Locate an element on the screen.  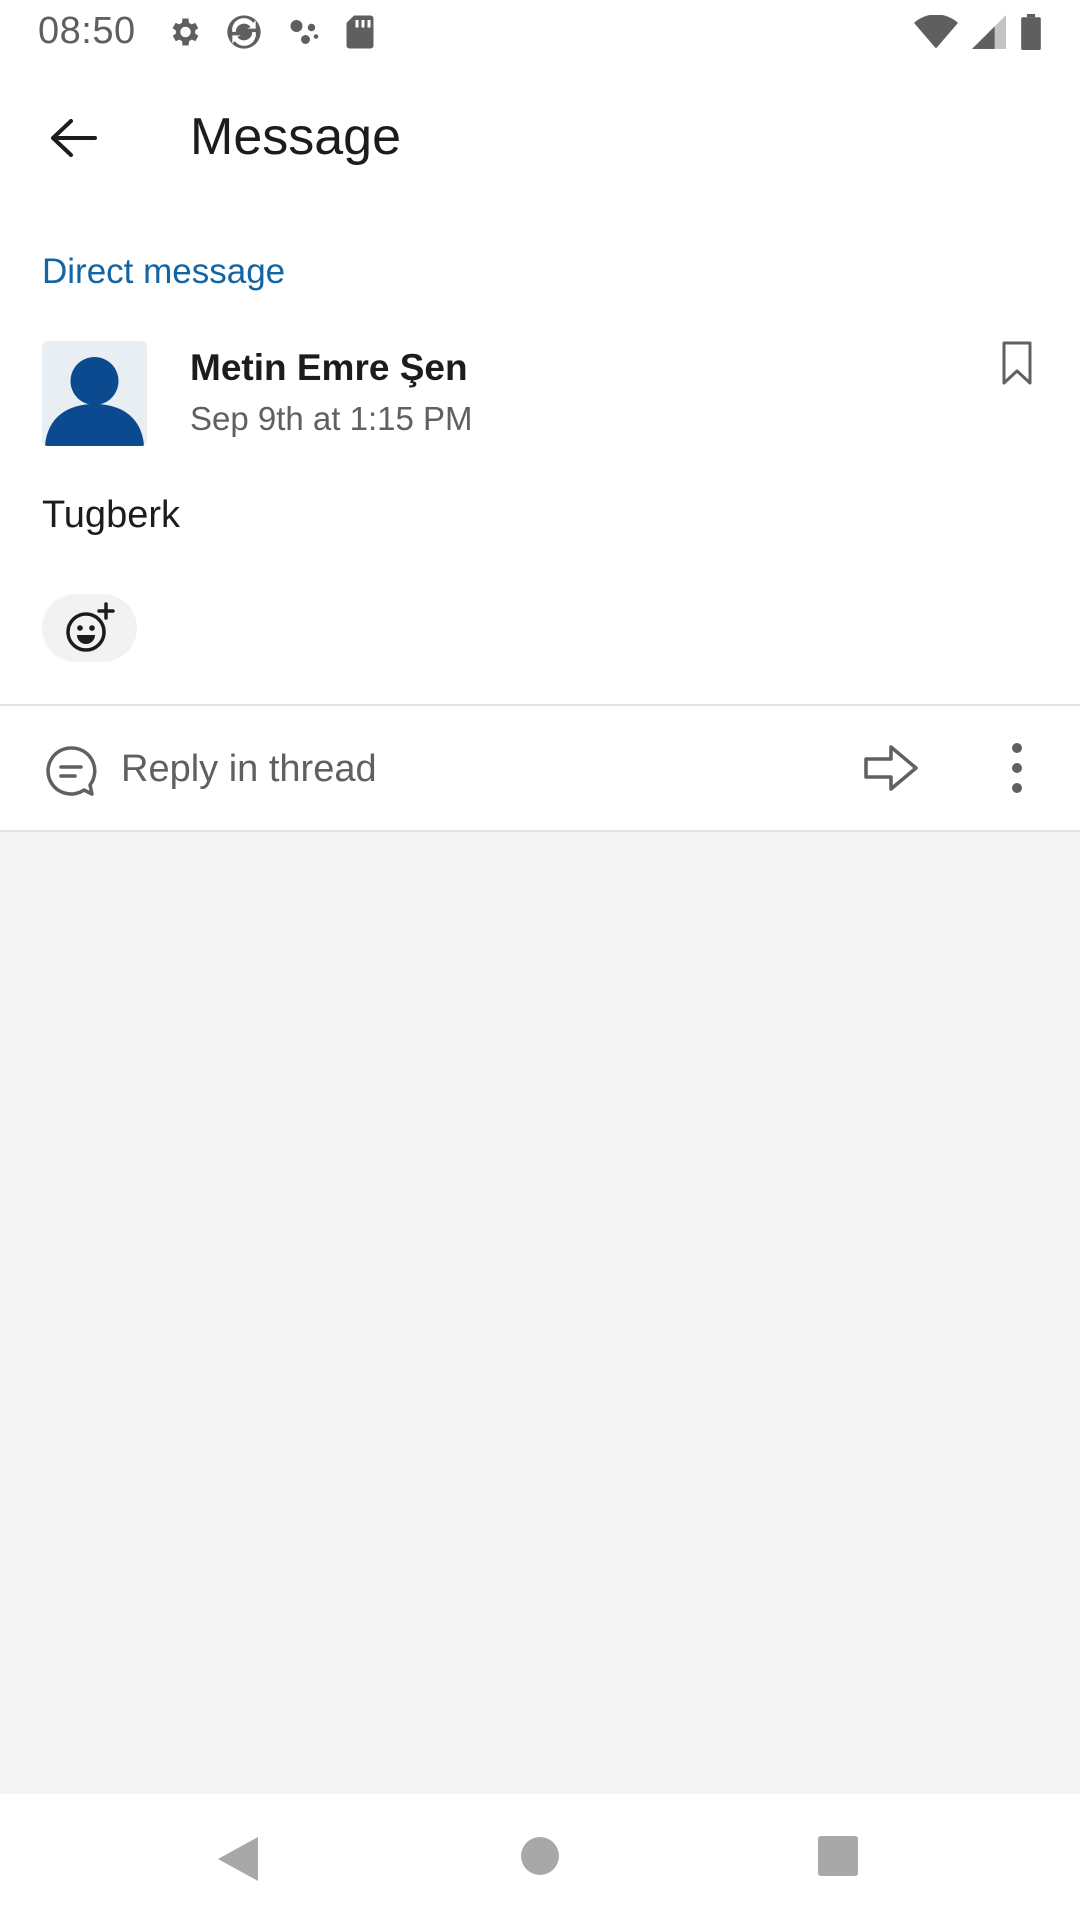
system-navigation-bar is located at coordinates (540, 1857).